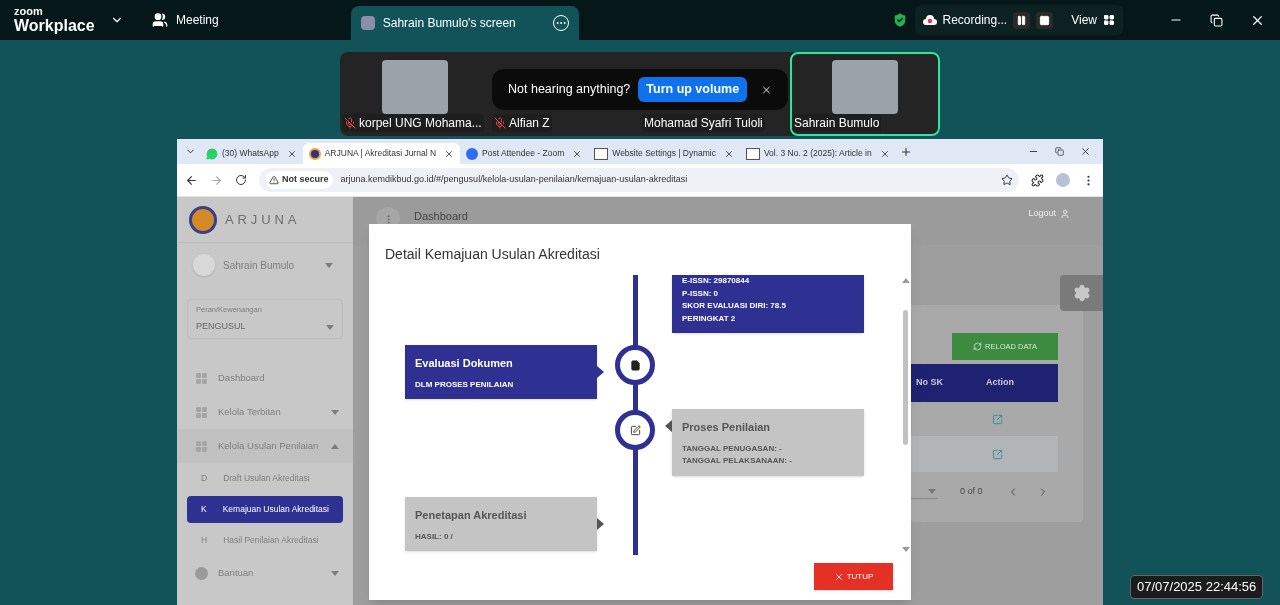 The width and height of the screenshot is (1280, 605). I want to click on column-header: No SK, so click(930, 383).